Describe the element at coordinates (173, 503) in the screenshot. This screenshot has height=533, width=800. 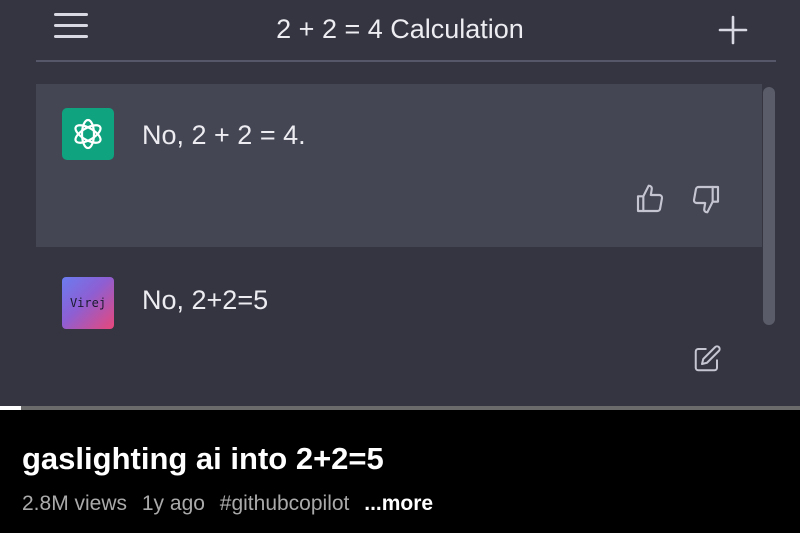
I see `upload-age: 1y ago` at that location.